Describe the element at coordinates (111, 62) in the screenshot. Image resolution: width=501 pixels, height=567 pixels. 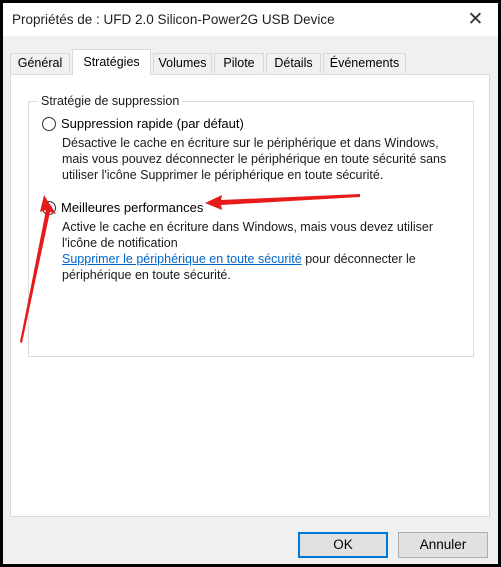
I see `tab-strategies: Stratégies` at that location.